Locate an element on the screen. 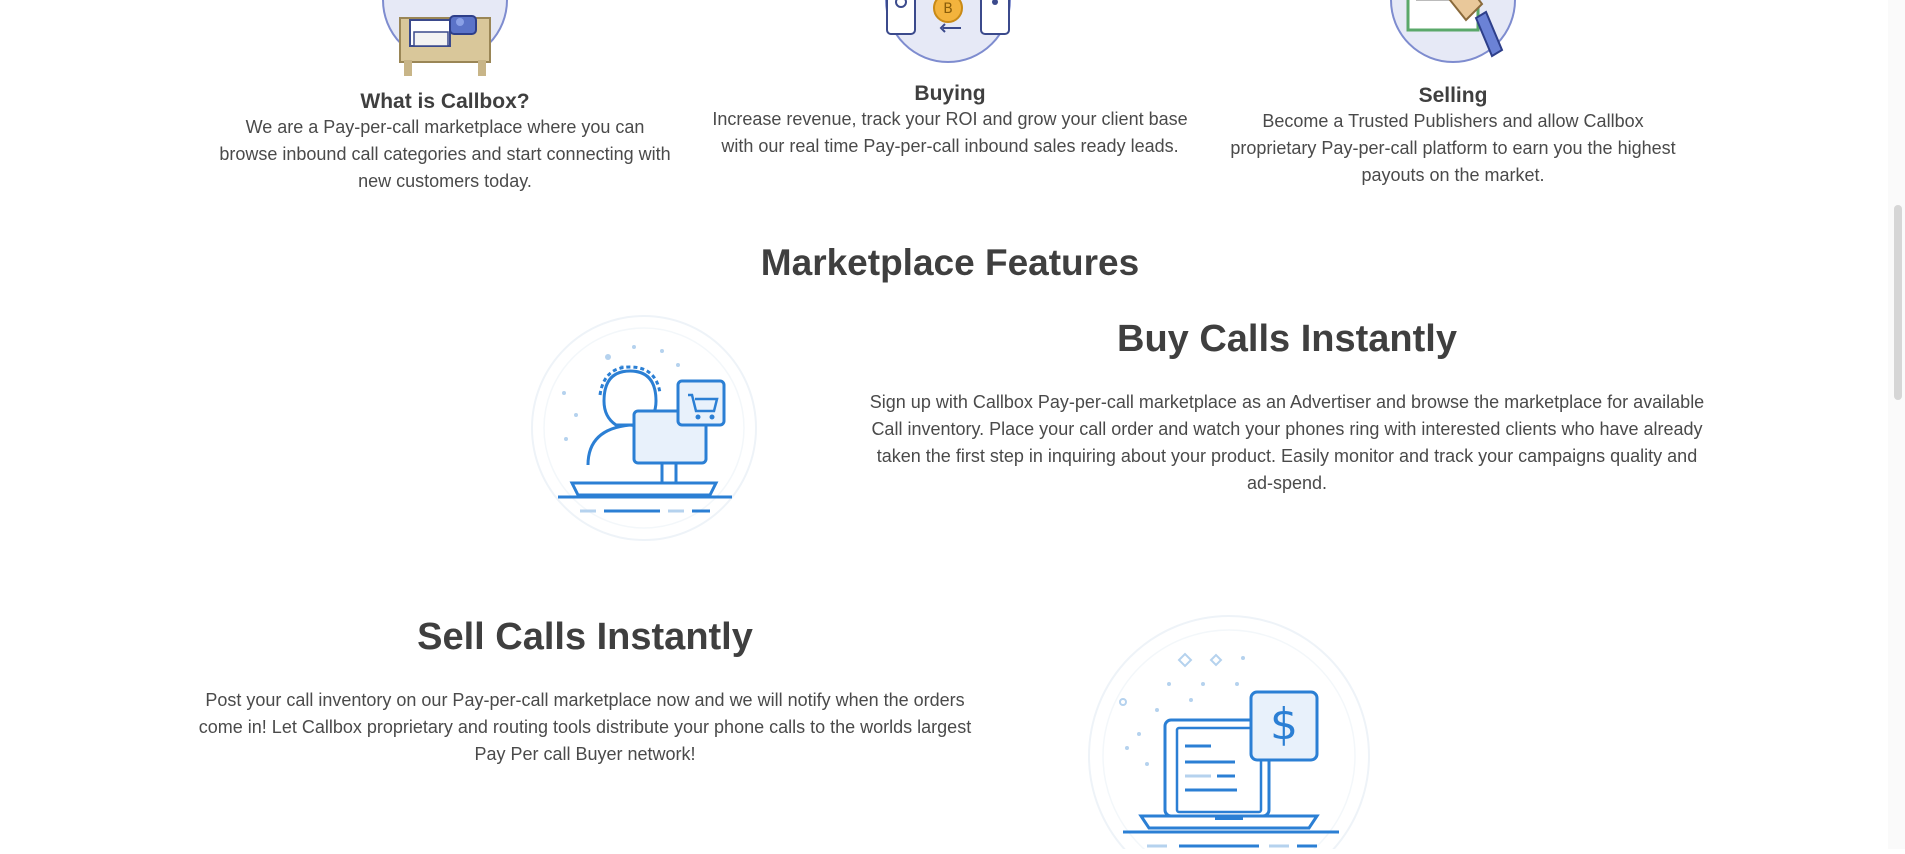  sell-calls-illustration: $ is located at coordinates (1229, 734).